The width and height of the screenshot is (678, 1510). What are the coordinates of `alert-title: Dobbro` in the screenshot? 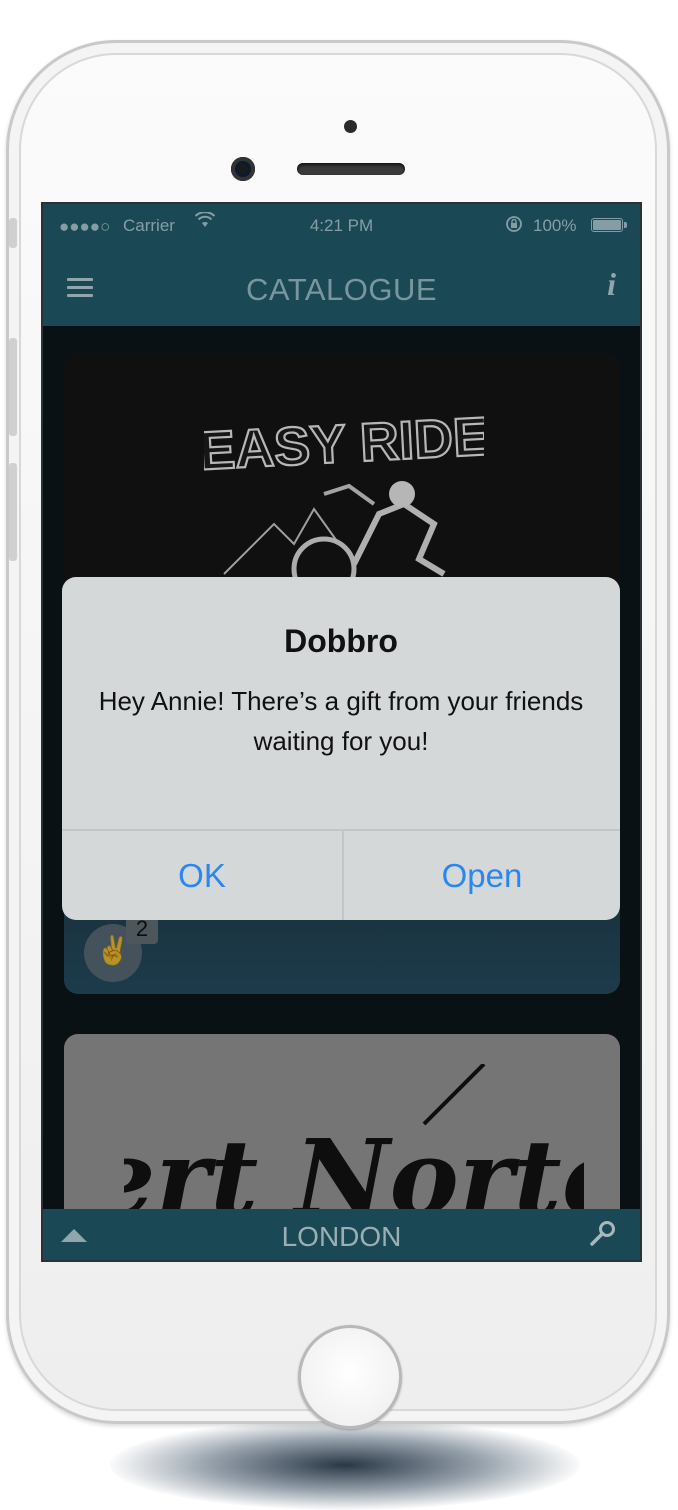 It's located at (341, 641).